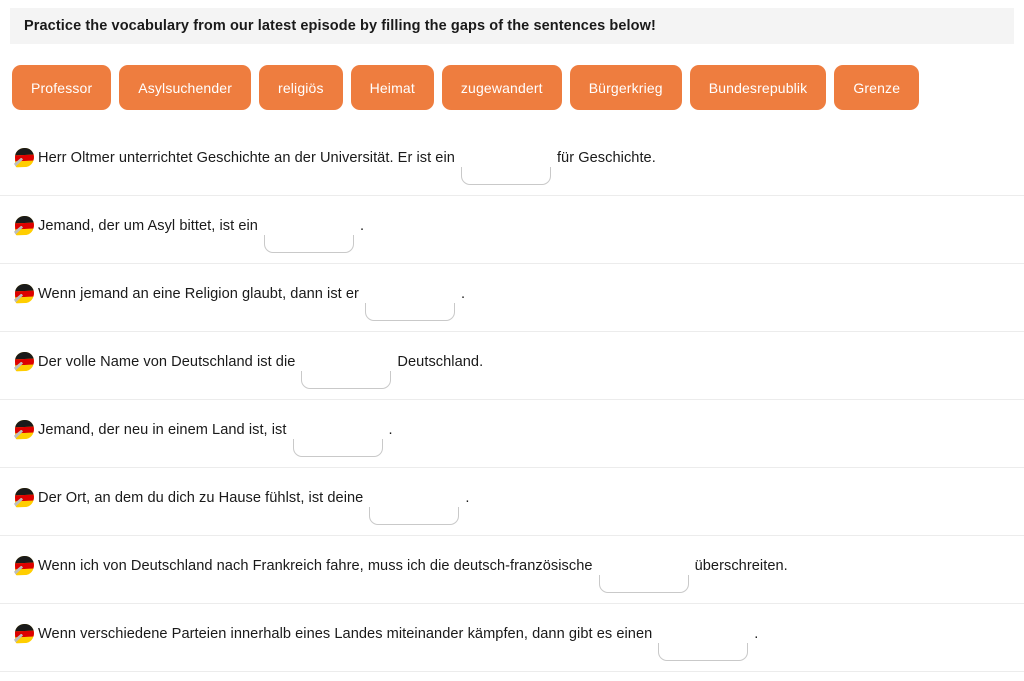  Describe the element at coordinates (440, 361) in the screenshot. I see `sentence-text-after: Deutschland.` at that location.